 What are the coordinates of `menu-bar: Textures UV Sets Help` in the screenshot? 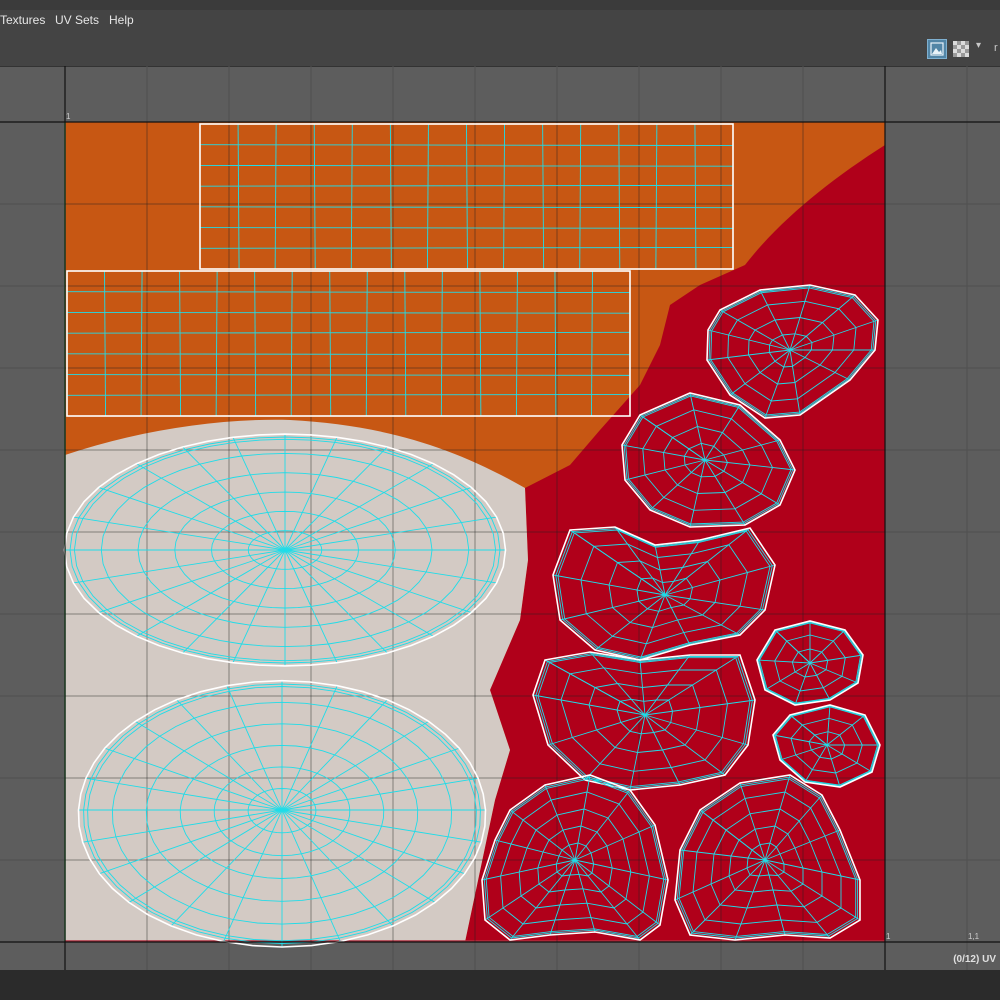 It's located at (500, 22).